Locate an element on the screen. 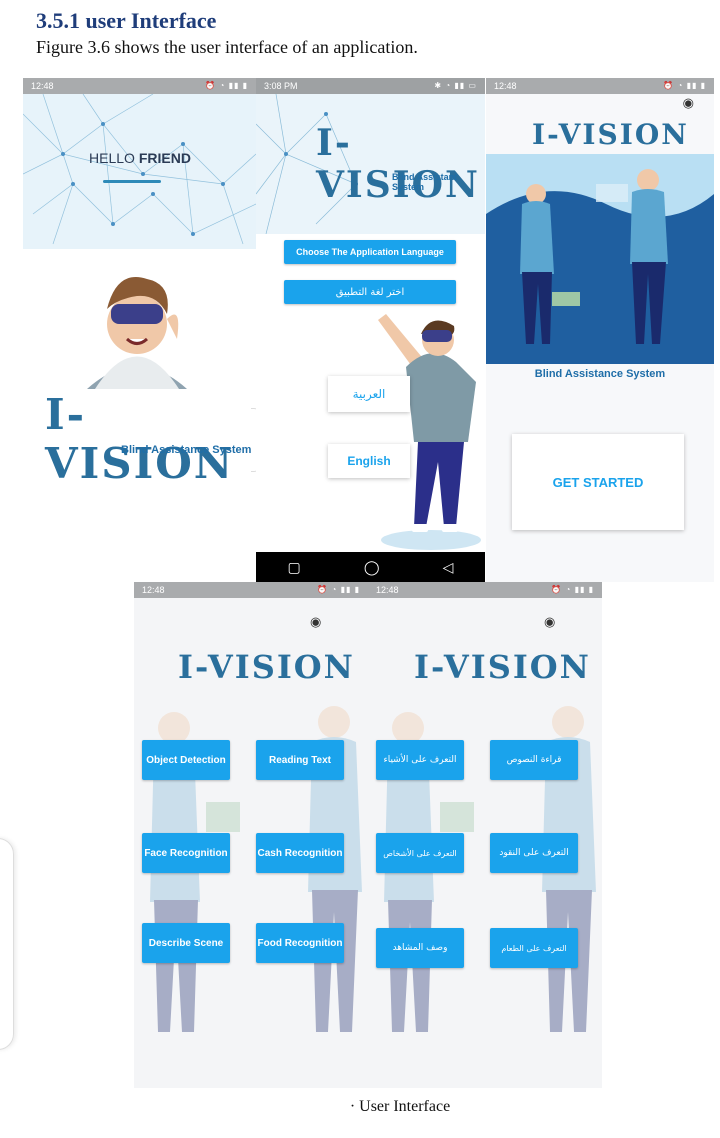 The height and width of the screenshot is (1138, 720). choose-language-ar-button: اختر لغة التطبيق is located at coordinates (370, 292).